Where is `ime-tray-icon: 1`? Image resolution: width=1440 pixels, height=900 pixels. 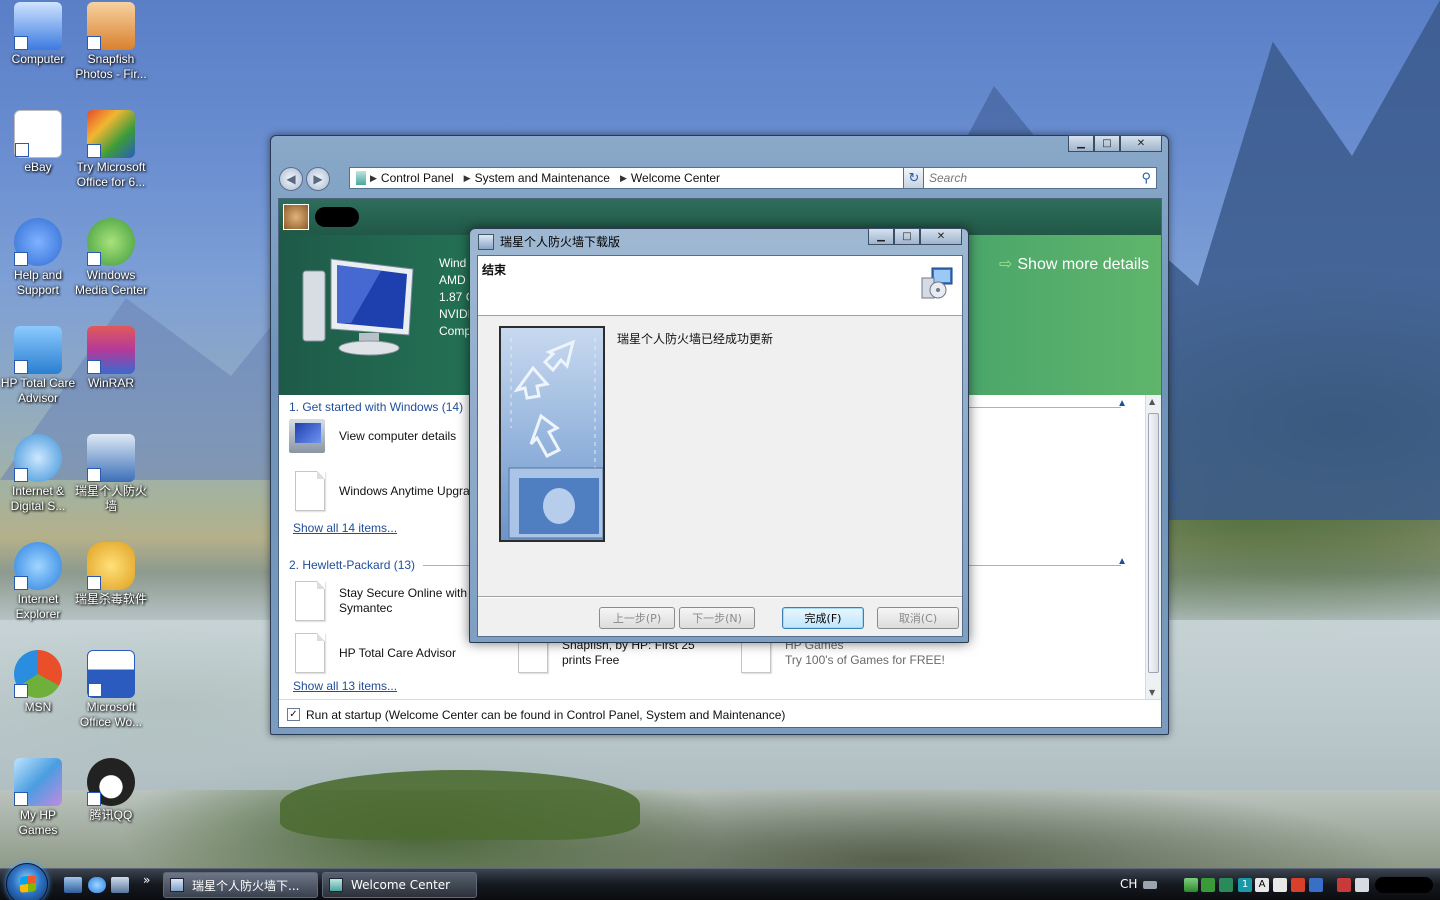
ime-tray-icon: 1 is located at coordinates (1245, 885).